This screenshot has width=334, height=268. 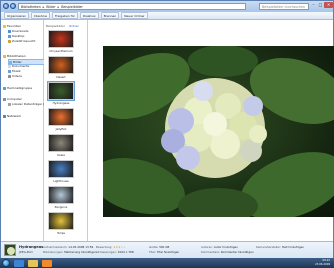 I want to click on system-tray-clock: 09:22 23.06.2009, so click(x=315, y=263).